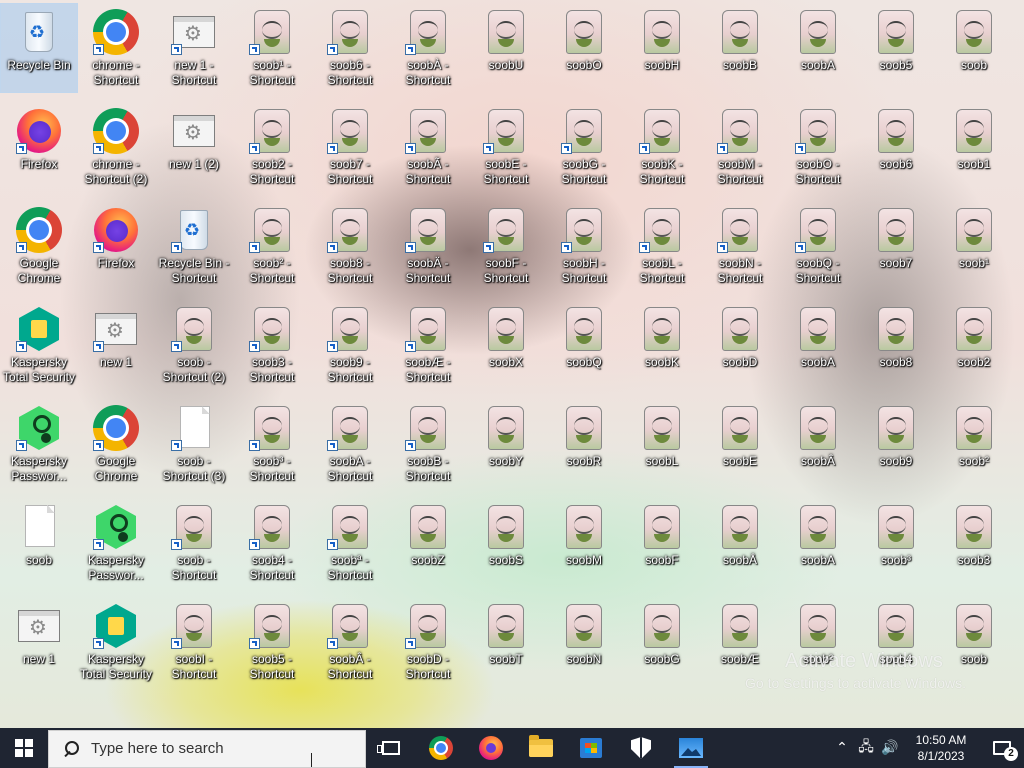  Describe the element at coordinates (896, 444) in the screenshot. I see `desktop-icon: soob9` at that location.